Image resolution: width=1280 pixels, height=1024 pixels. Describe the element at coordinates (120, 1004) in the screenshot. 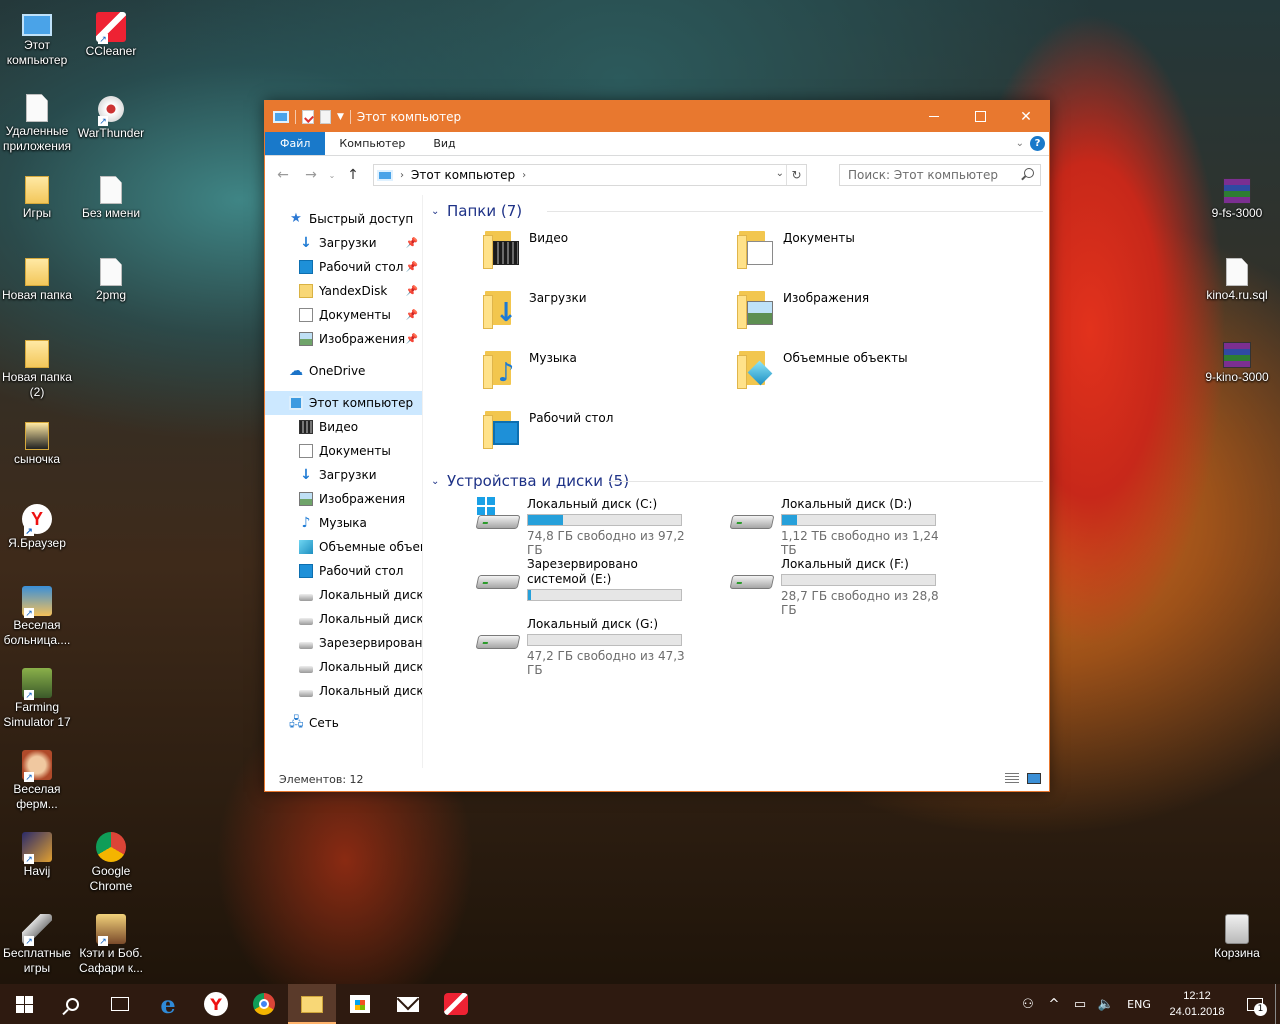

I see `task-view-button` at that location.